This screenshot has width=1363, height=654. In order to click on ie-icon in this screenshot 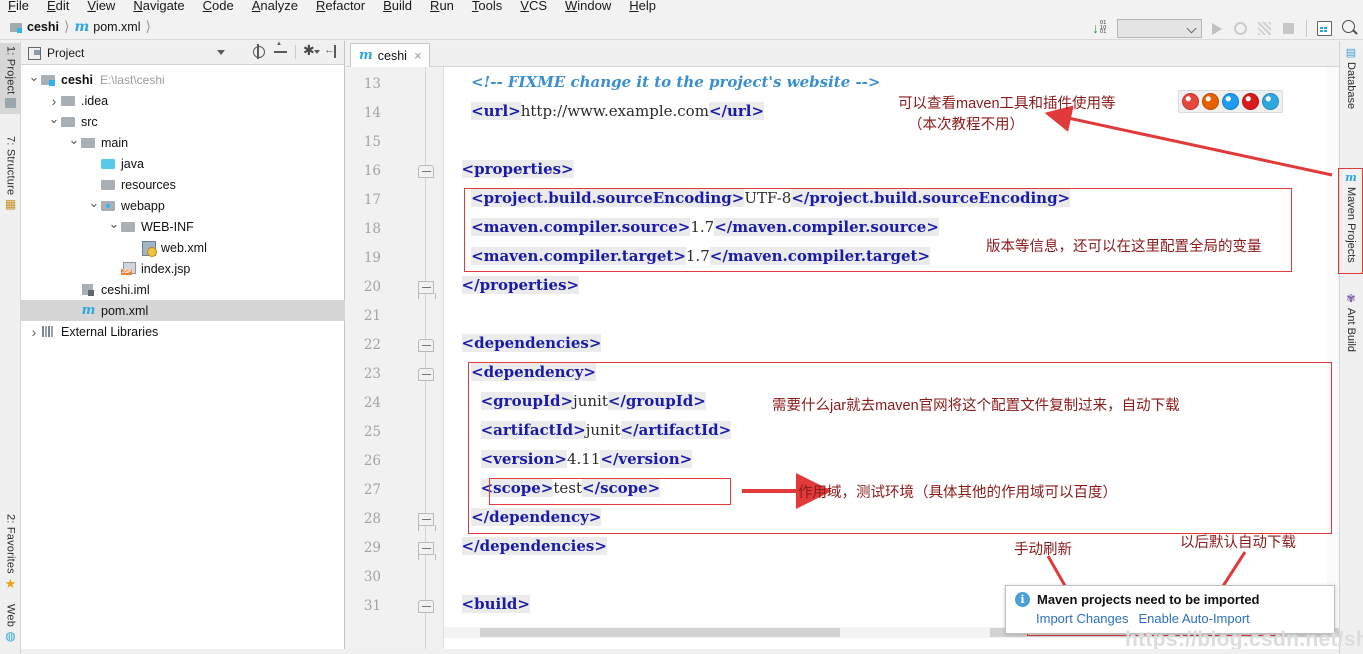, I will do `click(1270, 101)`.